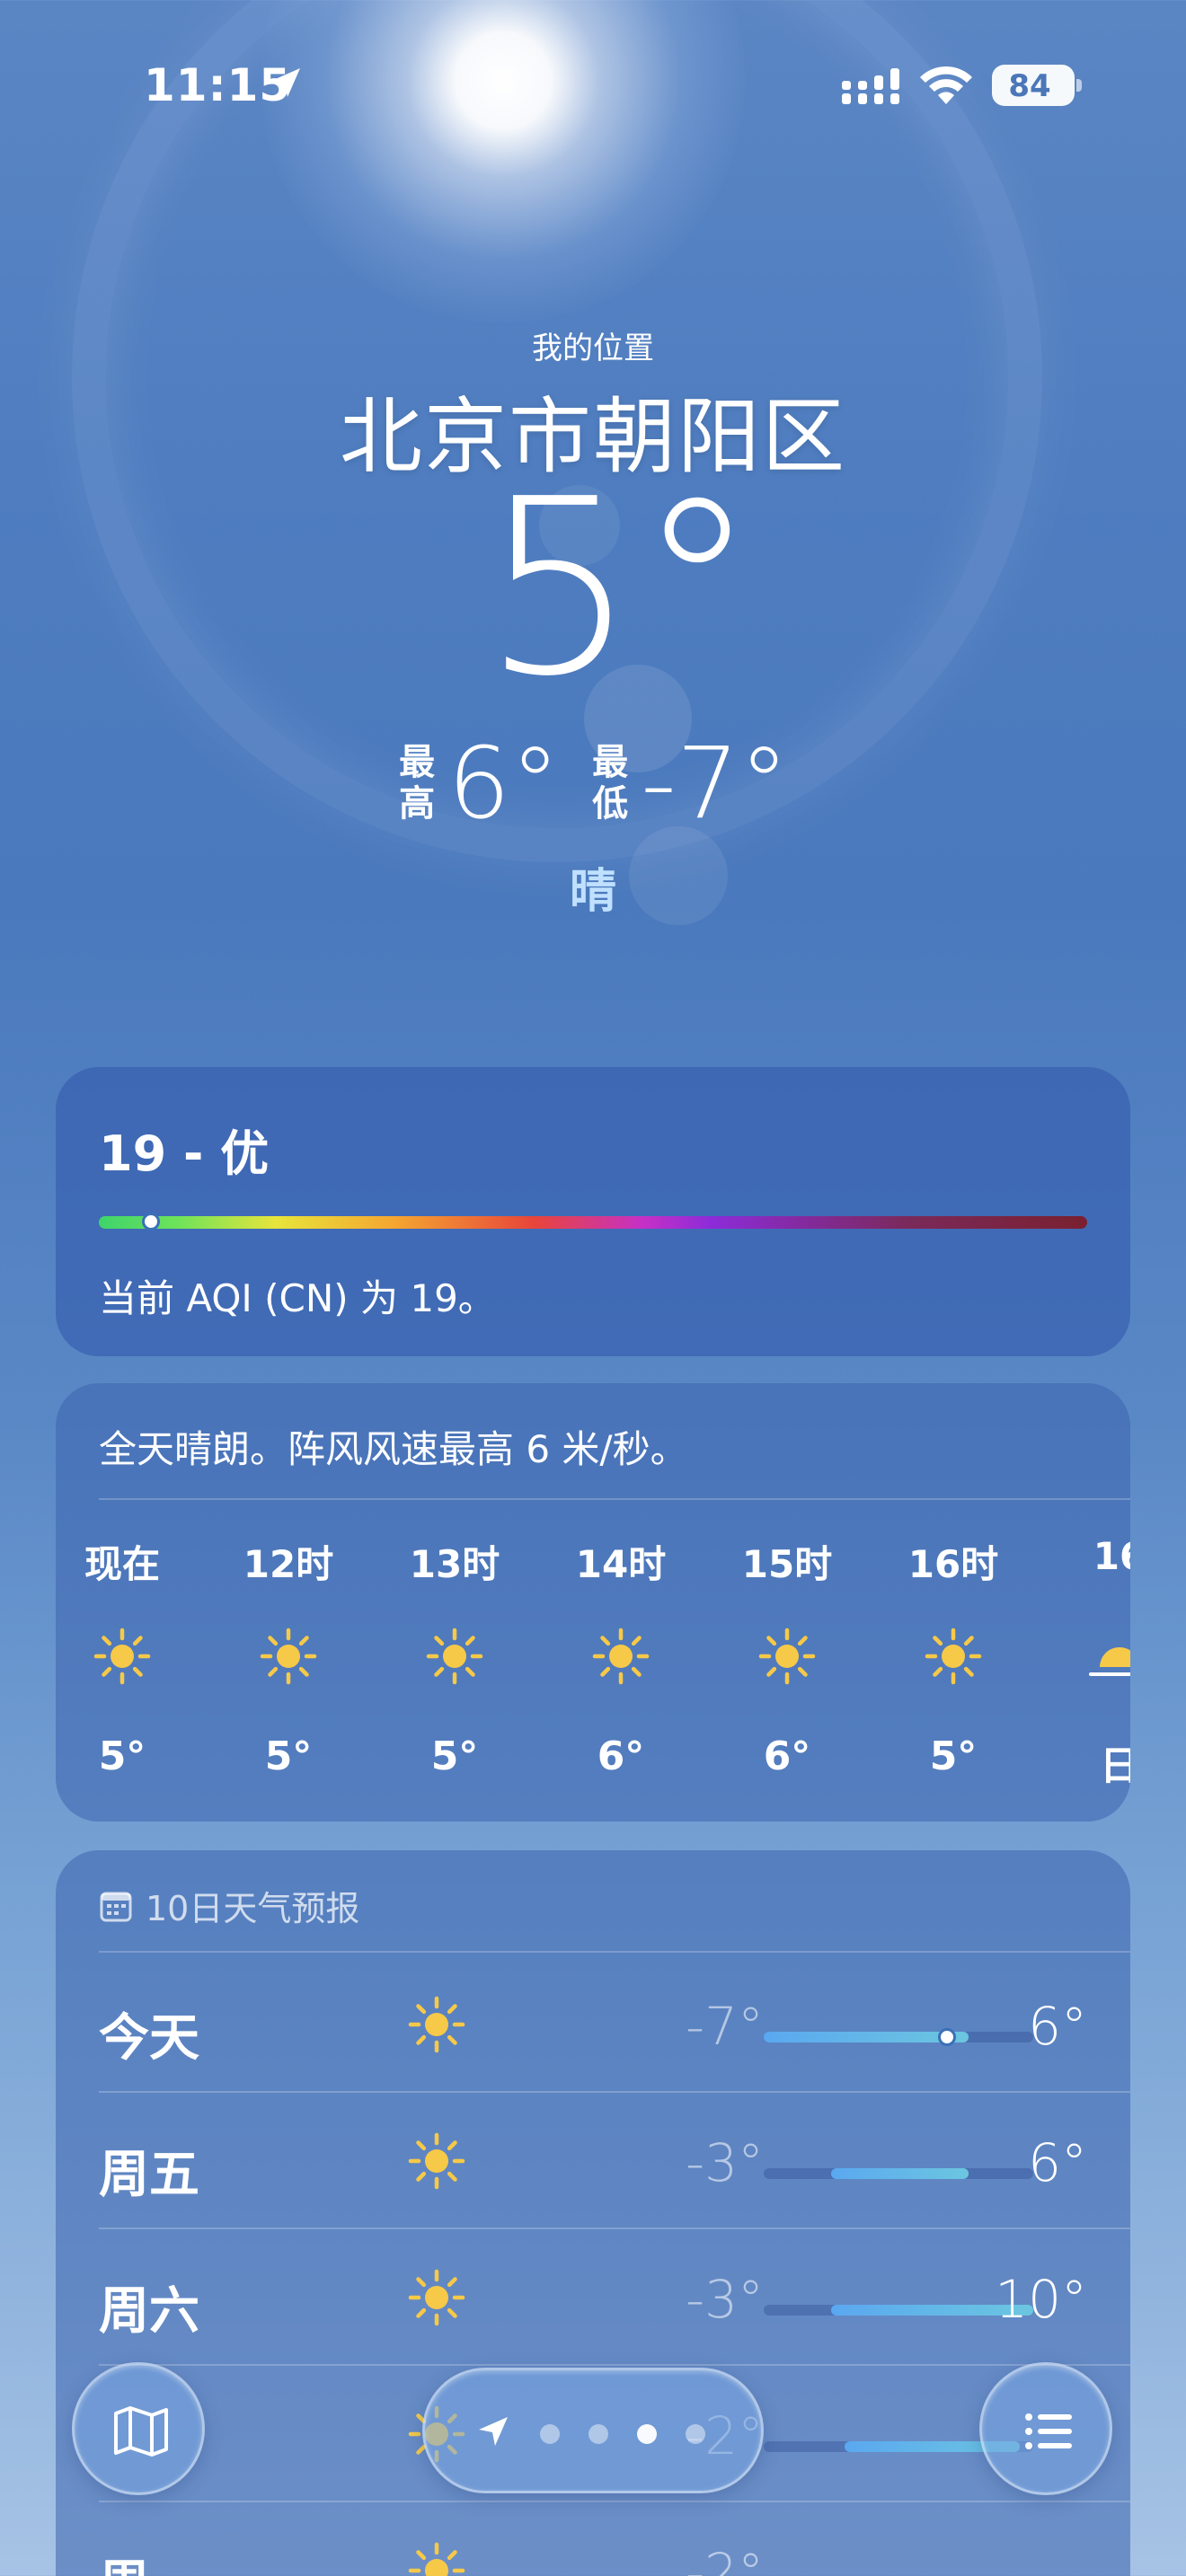 This screenshot has width=1186, height=2576. Describe the element at coordinates (149, 2560) in the screenshot. I see `day-name: 周一` at that location.